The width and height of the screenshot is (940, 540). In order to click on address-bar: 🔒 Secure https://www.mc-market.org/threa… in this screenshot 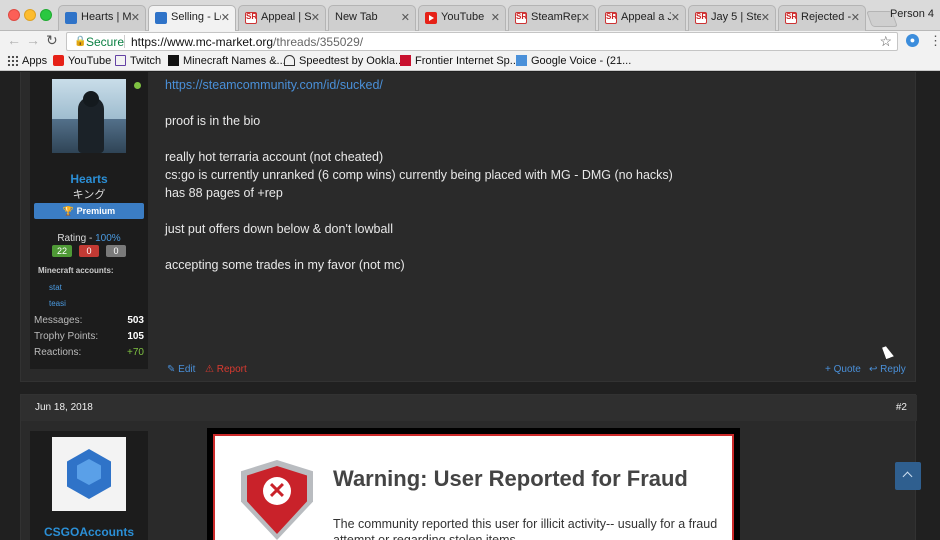, I will do `click(482, 41)`.